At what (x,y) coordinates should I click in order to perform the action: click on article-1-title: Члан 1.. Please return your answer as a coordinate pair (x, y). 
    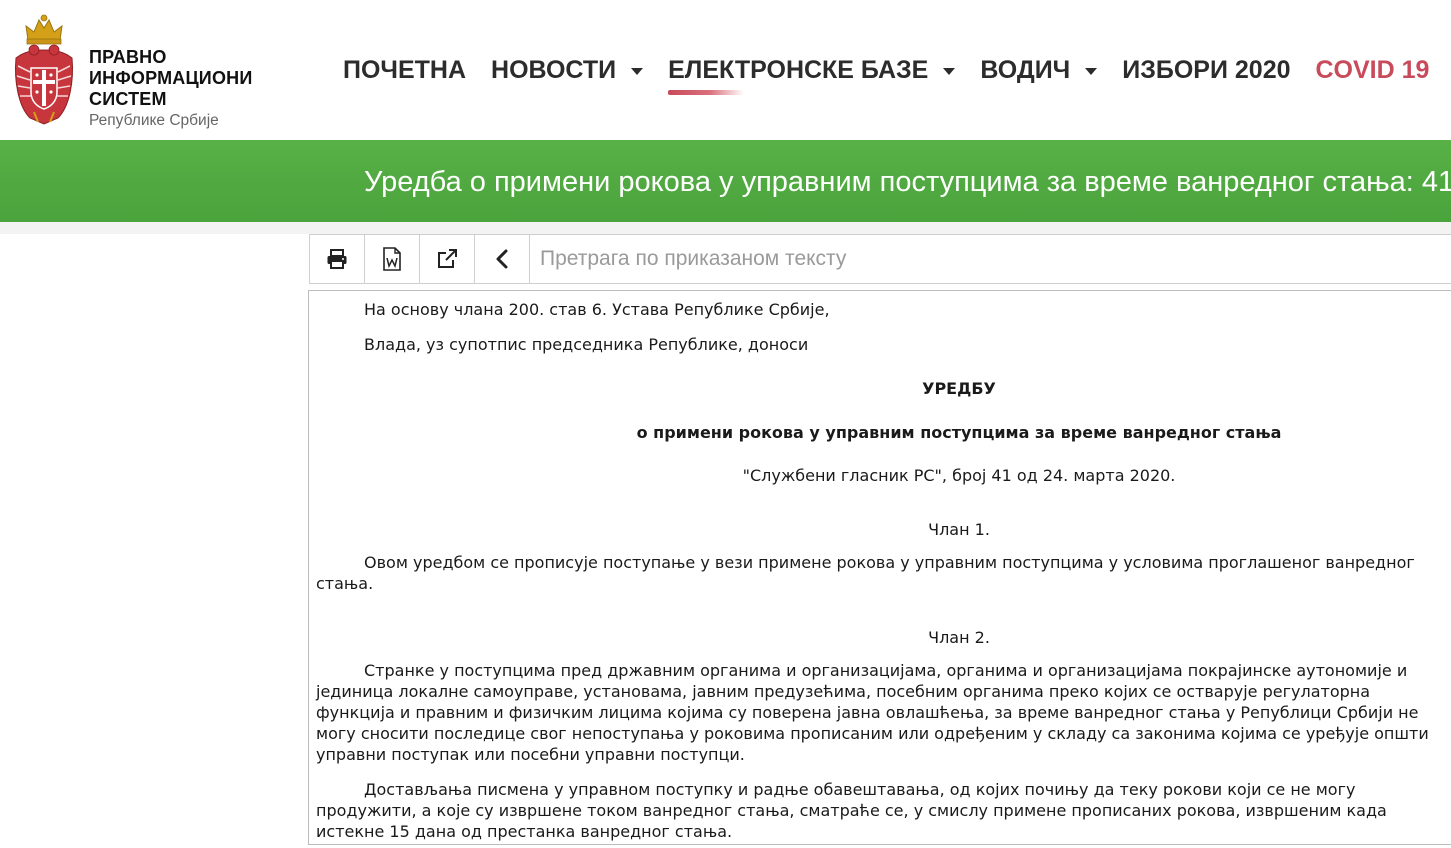
    Looking at the image, I should click on (959, 529).